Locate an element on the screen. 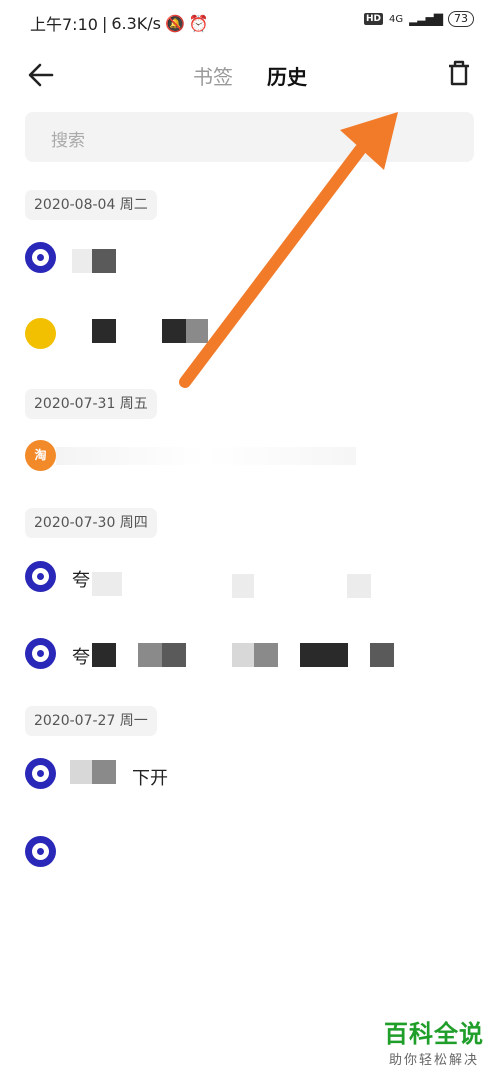 Image resolution: width=500 pixels, height=1084 pixels. back-arrow-icon is located at coordinates (41, 75).